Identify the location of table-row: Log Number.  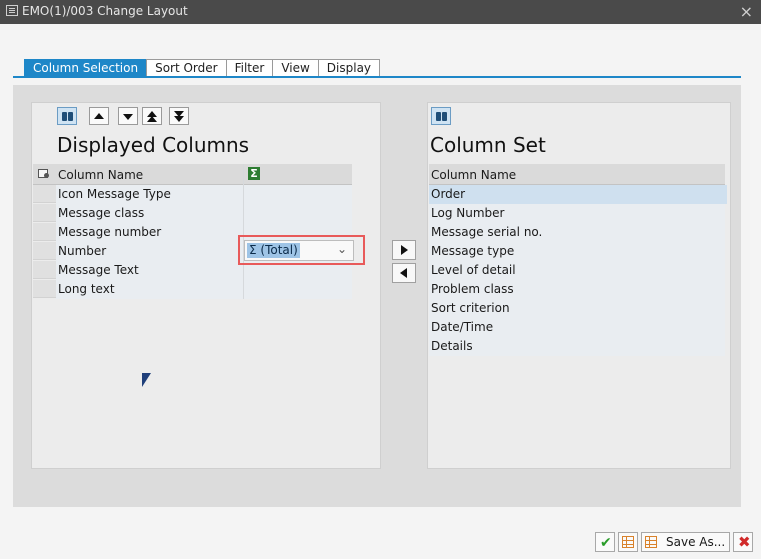
(578, 213).